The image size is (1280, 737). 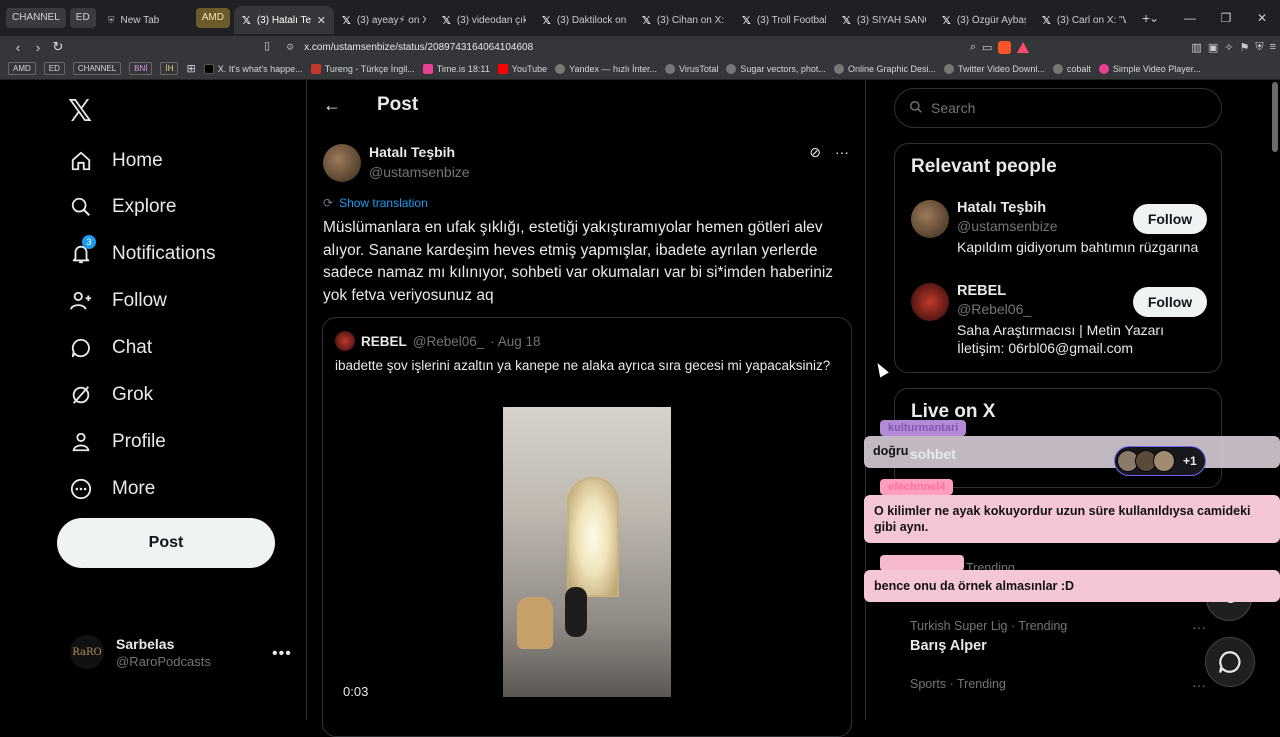 What do you see at coordinates (208, 68) in the screenshot?
I see `x-favicon-icon` at bounding box center [208, 68].